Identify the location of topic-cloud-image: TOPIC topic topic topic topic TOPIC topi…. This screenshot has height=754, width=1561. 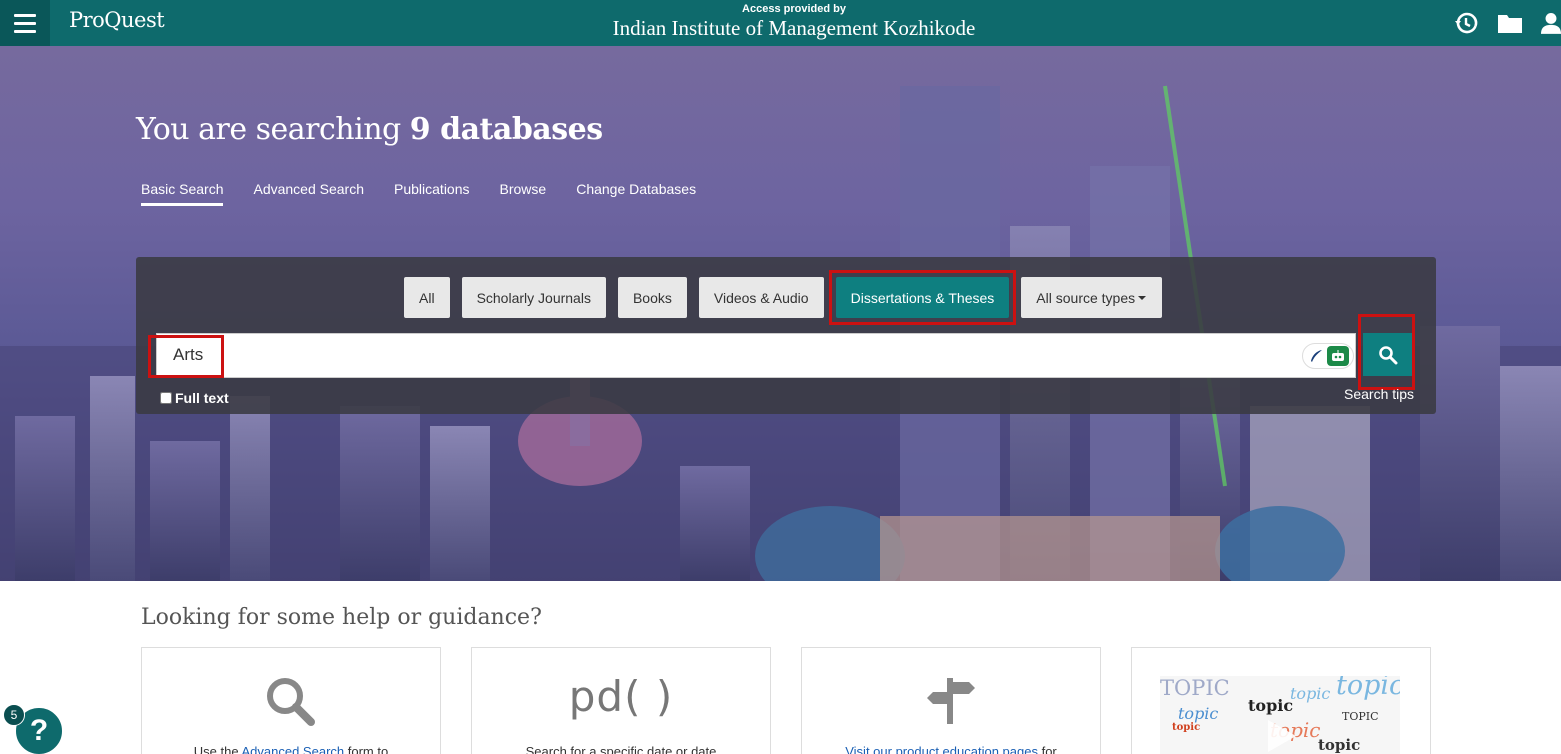
(1280, 715).